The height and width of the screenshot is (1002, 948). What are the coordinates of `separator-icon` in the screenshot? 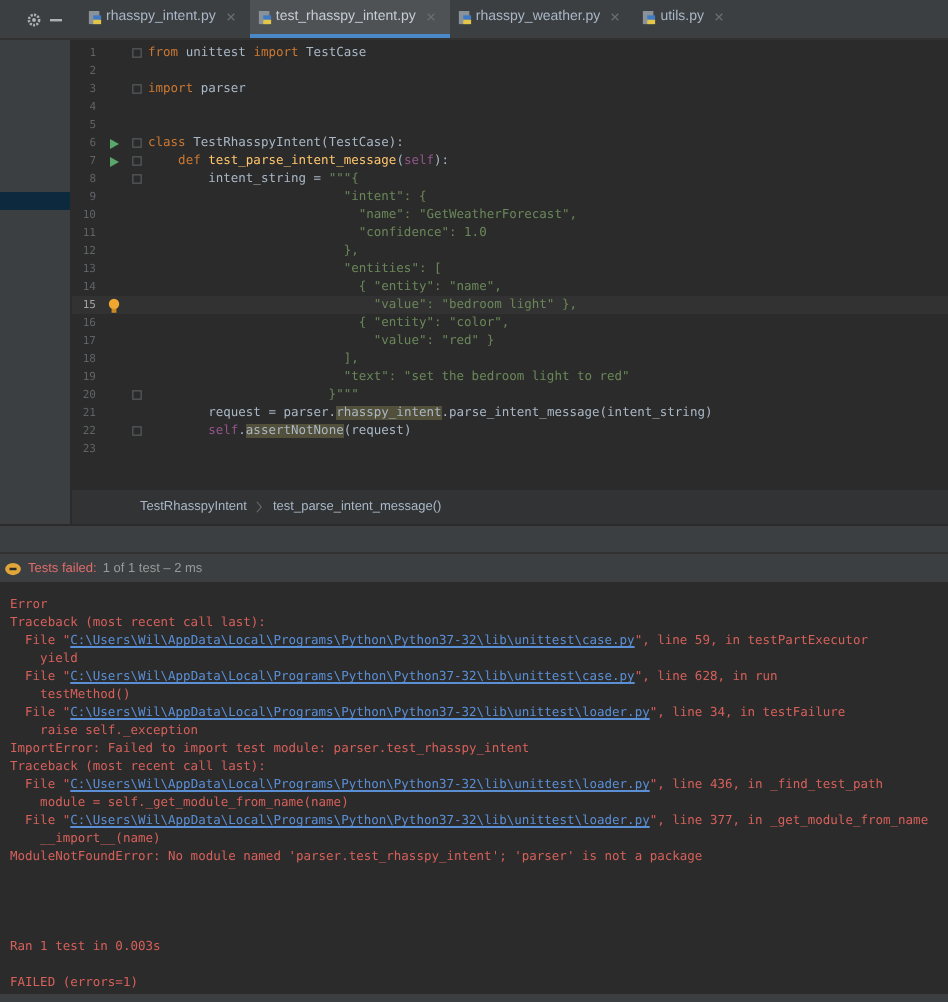 It's located at (259, 507).